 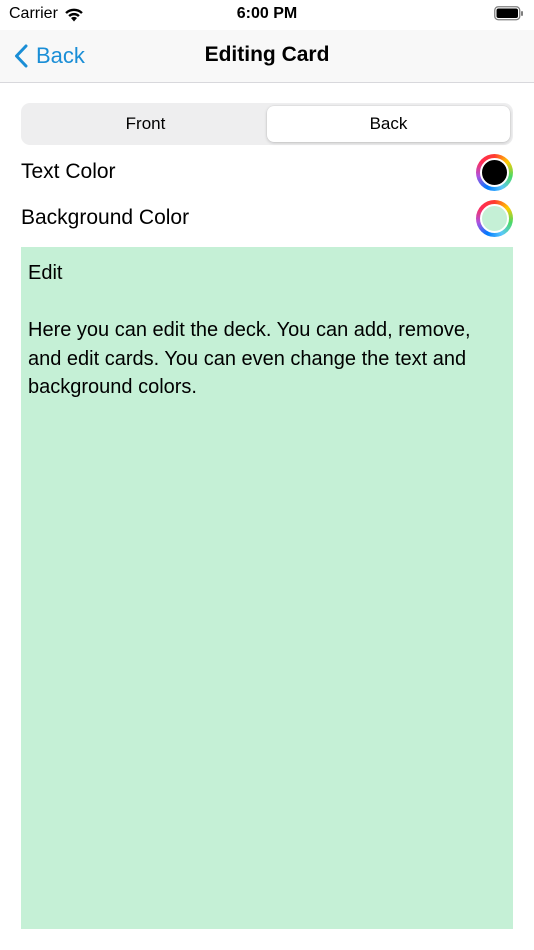 What do you see at coordinates (68, 171) in the screenshot?
I see `text-color-label: Text Color` at bounding box center [68, 171].